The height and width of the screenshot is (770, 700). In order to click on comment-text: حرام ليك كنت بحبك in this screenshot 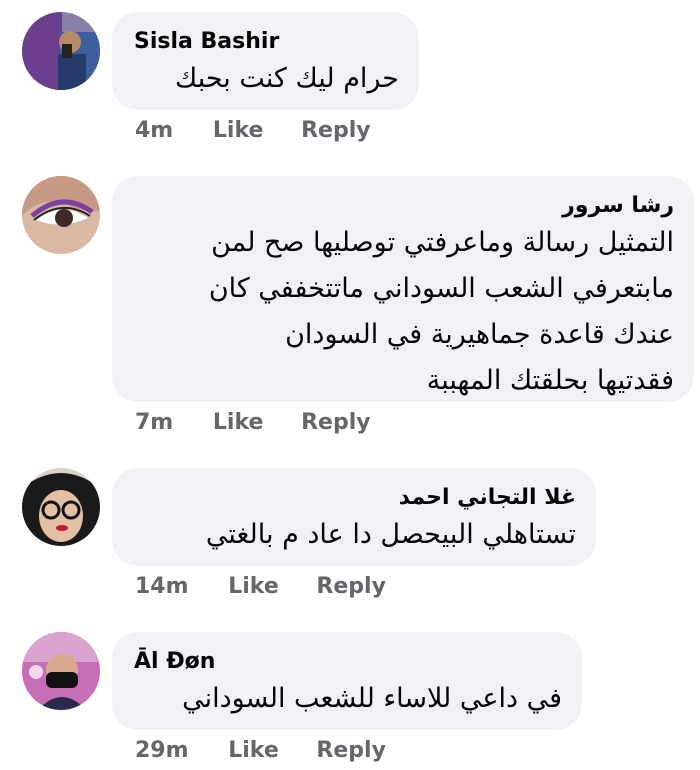, I will do `click(286, 78)`.